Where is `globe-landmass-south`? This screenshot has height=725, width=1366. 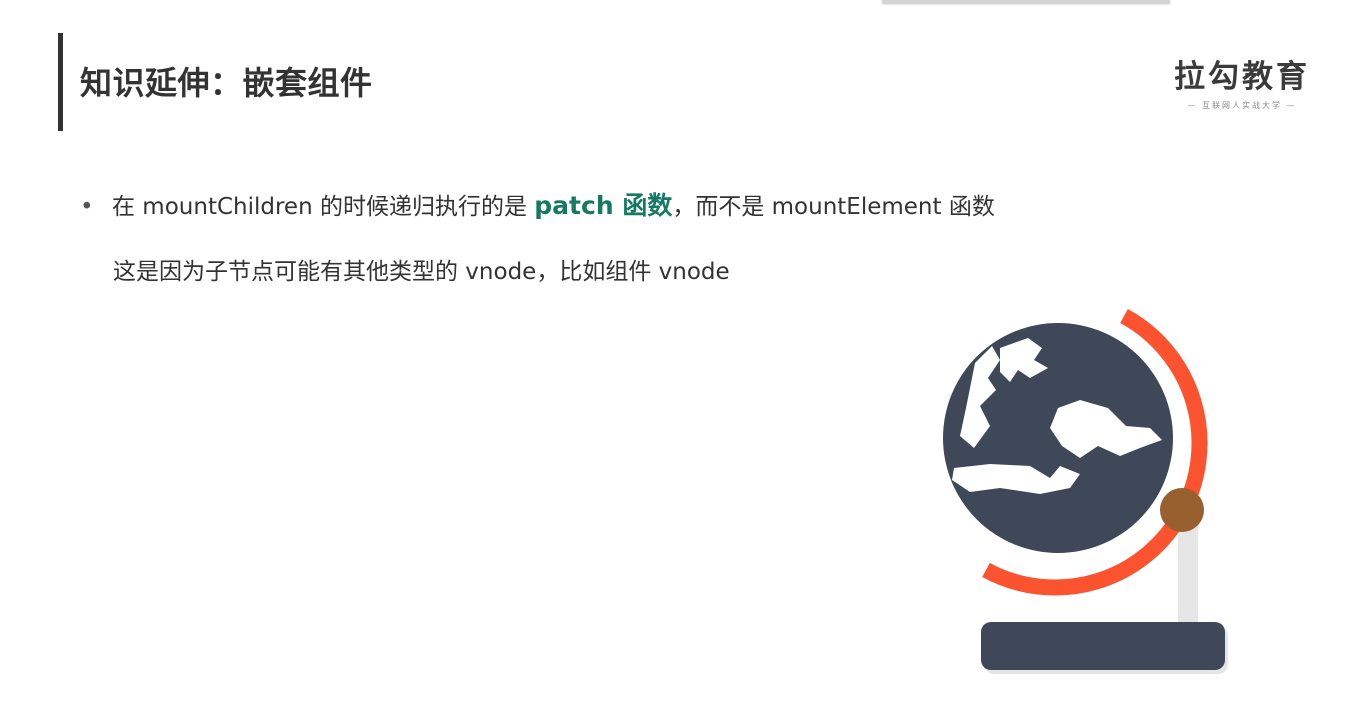 globe-landmass-south is located at coordinates (1016, 479).